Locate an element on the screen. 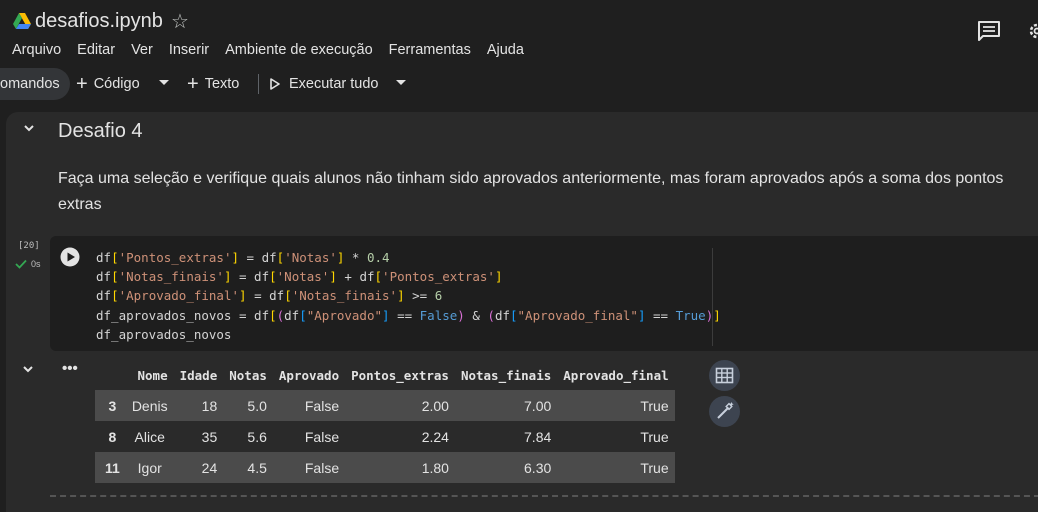 The height and width of the screenshot is (512, 1038). cell-idade: 35 is located at coordinates (199, 436).